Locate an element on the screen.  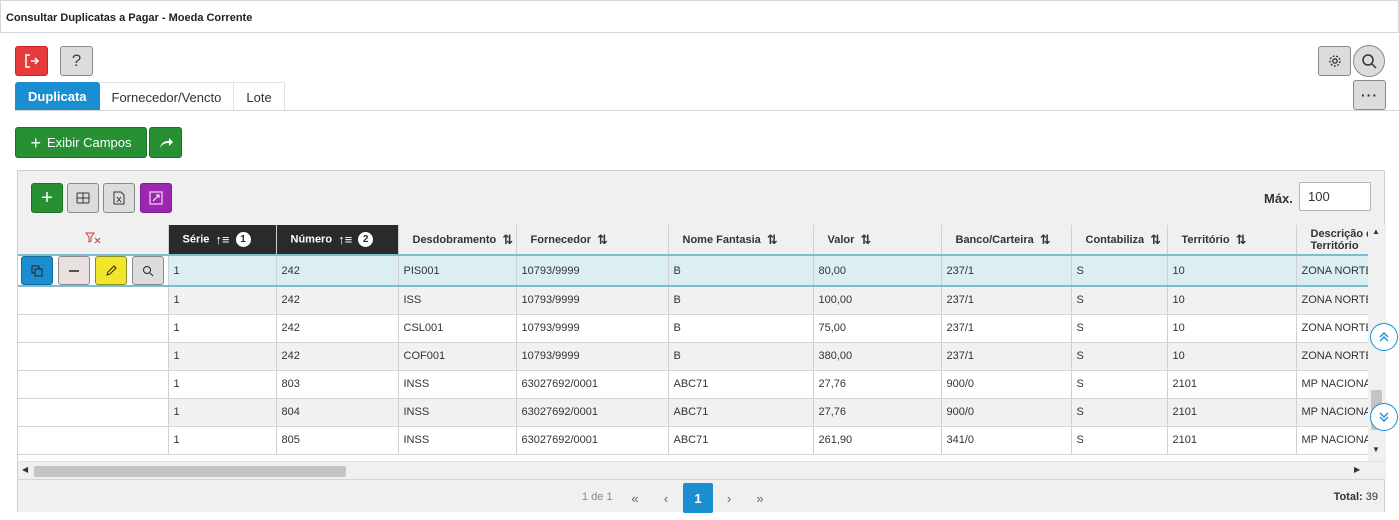
current-page-button: 1 is located at coordinates (698, 498).